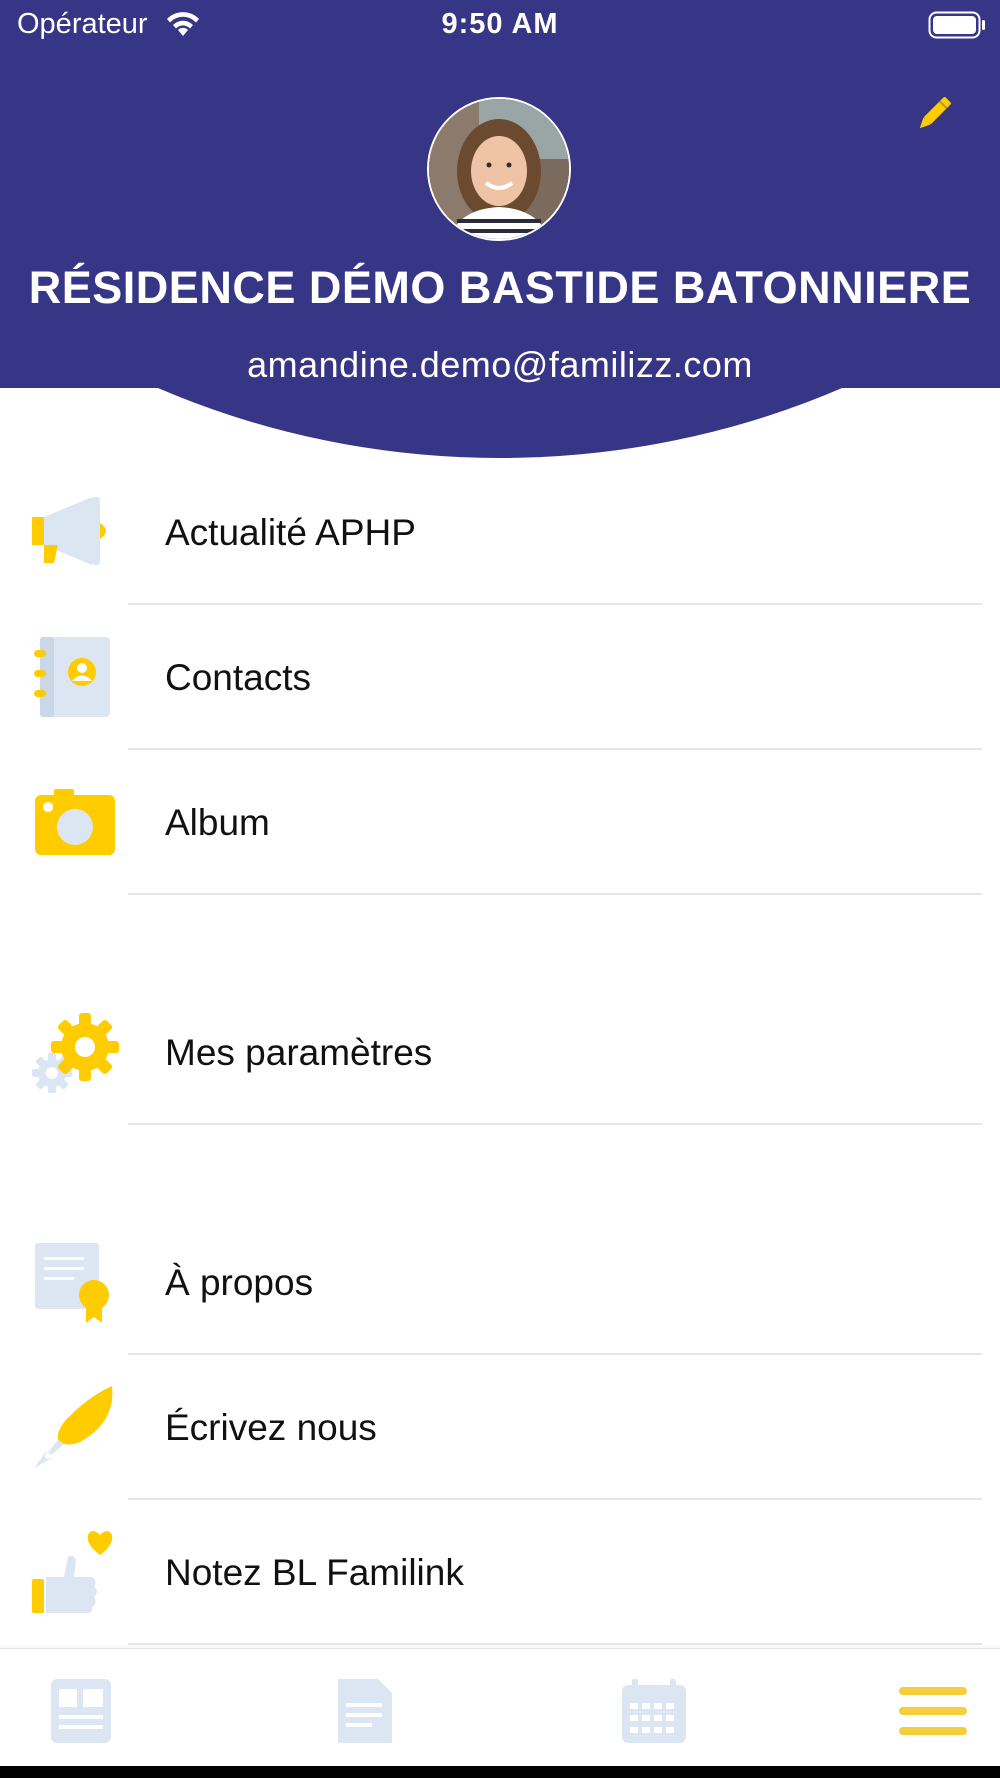  Describe the element at coordinates (75, 1053) in the screenshot. I see `gears-icon` at that location.